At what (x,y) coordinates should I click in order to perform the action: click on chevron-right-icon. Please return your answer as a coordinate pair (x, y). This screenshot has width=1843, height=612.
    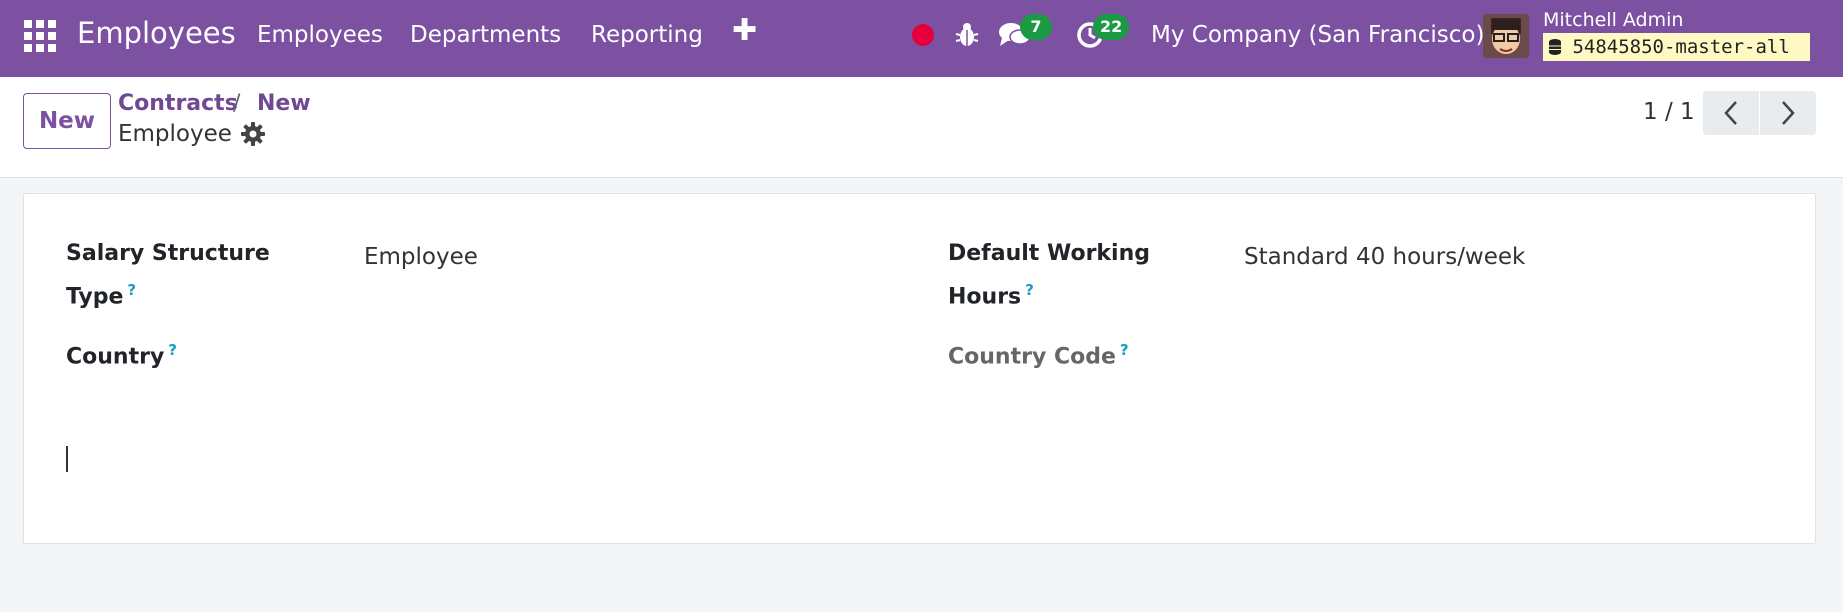
    Looking at the image, I should click on (1788, 113).